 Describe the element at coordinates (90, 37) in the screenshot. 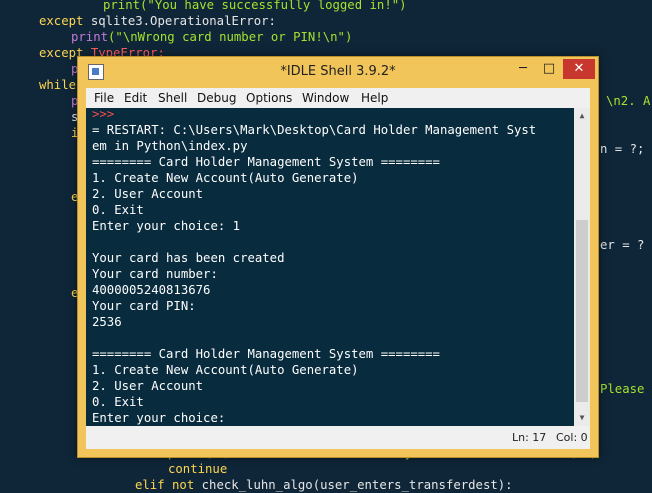

I see `code-text: print` at that location.